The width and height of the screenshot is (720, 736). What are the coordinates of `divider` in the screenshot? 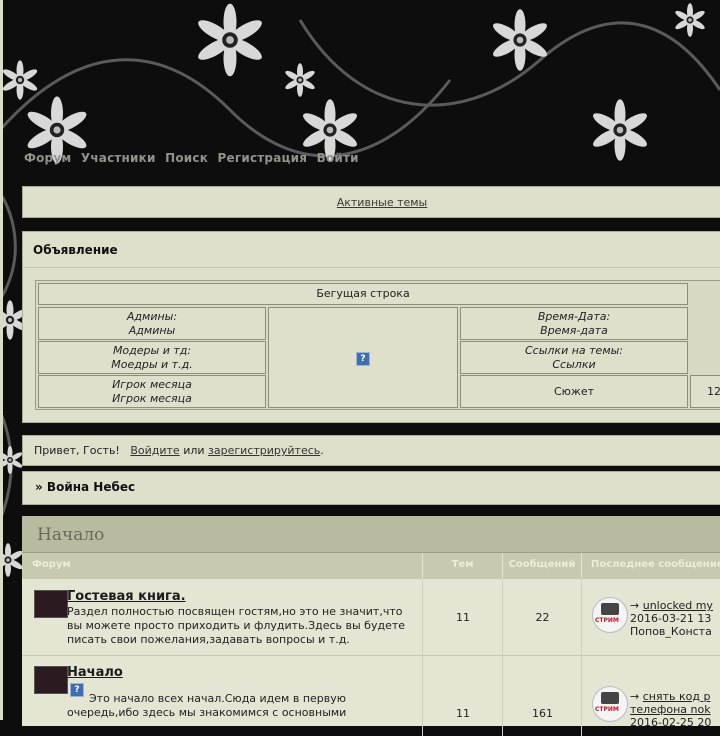 It's located at (371, 267).